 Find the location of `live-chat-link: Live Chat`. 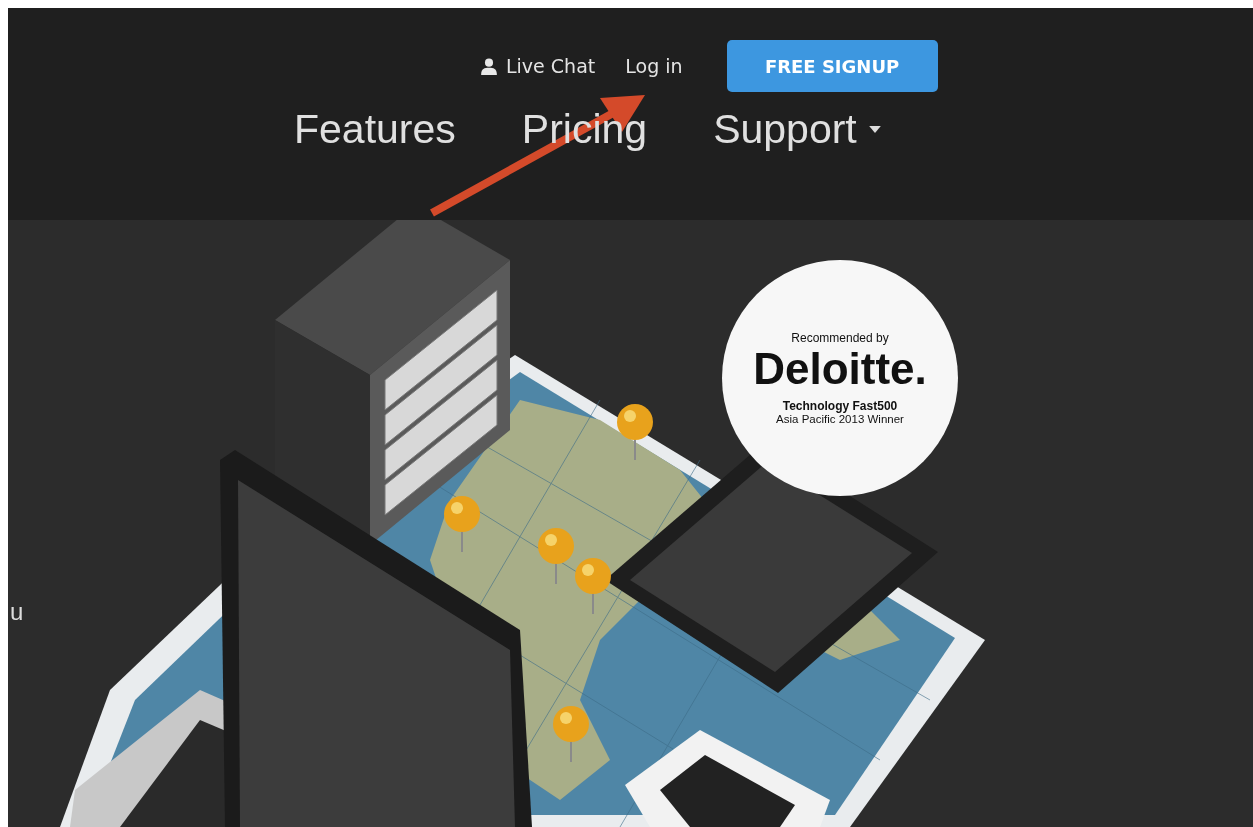

live-chat-link: Live Chat is located at coordinates (538, 66).